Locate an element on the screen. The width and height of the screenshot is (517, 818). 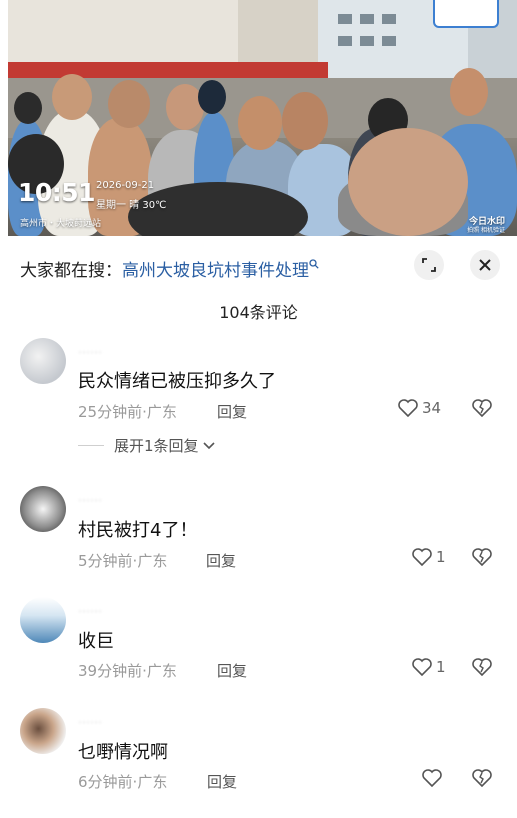
close-icon is located at coordinates (485, 265).